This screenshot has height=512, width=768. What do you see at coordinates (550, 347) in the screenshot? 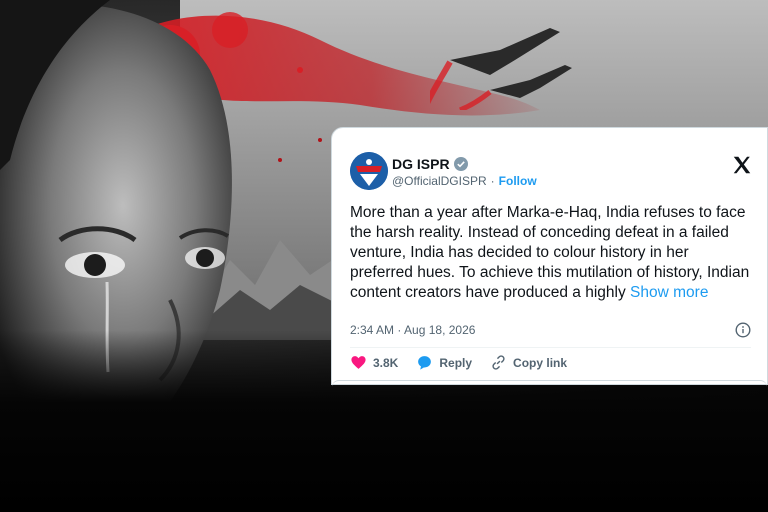
I see `divider` at bounding box center [550, 347].